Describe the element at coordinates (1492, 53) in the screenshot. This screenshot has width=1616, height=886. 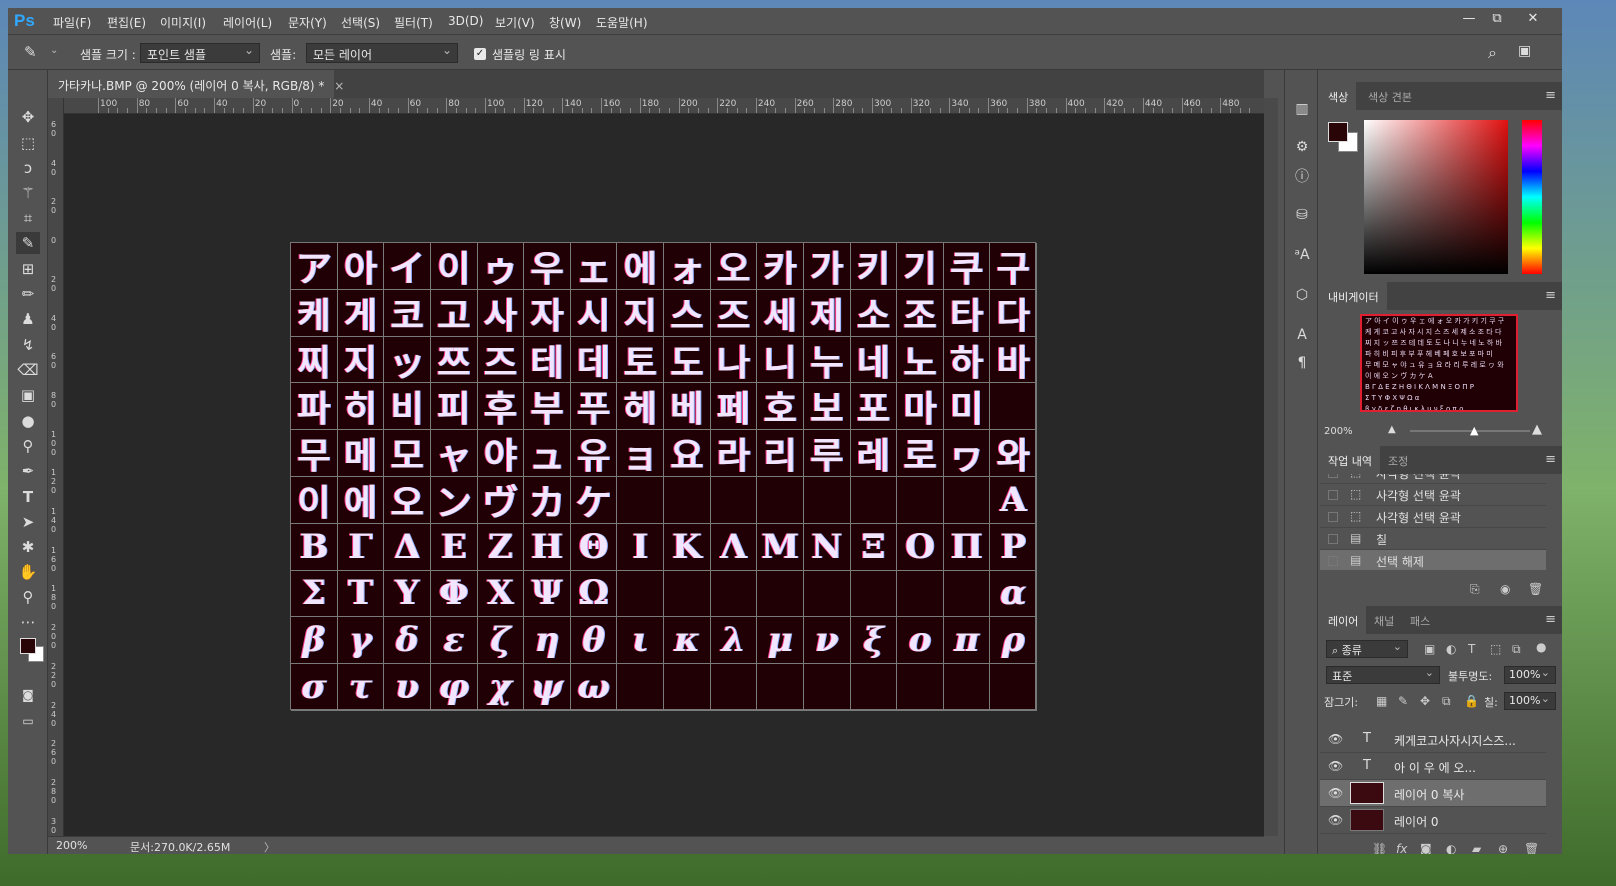
I see `search-icon: ⌕` at that location.